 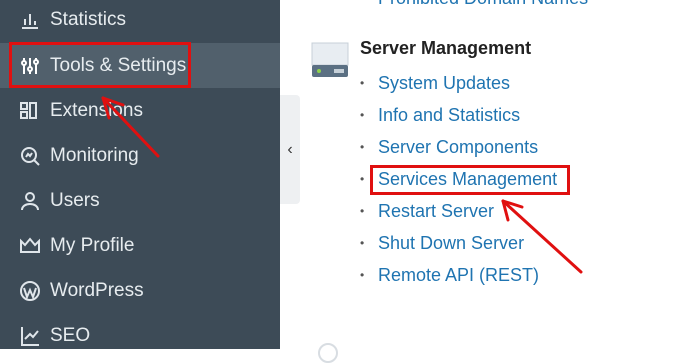 I want to click on shut-down-server-link: Shut Down Server, so click(x=451, y=243).